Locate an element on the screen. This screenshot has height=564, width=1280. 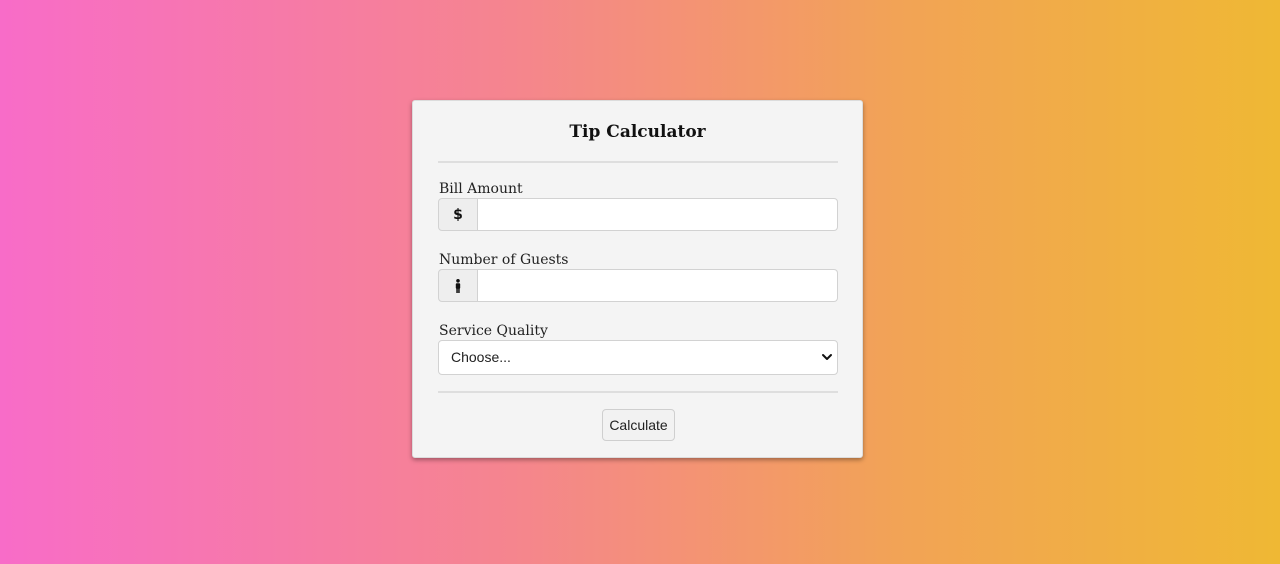
chevron-down-icon is located at coordinates (827, 357).